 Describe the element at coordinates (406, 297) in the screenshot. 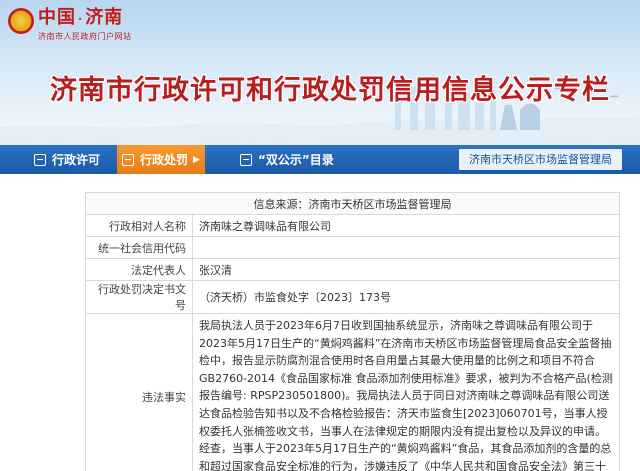

I see `field-value: （济天桥）市监食处字〔2023〕173号` at that location.